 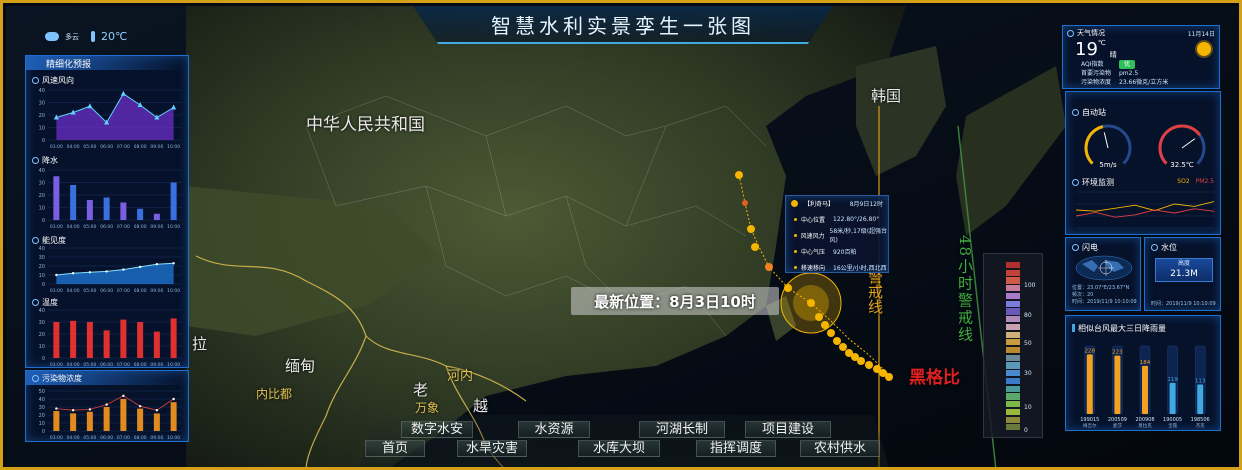 What do you see at coordinates (866, 204) in the screenshot?
I see `typhoon-time: 8月9日12时` at bounding box center [866, 204].